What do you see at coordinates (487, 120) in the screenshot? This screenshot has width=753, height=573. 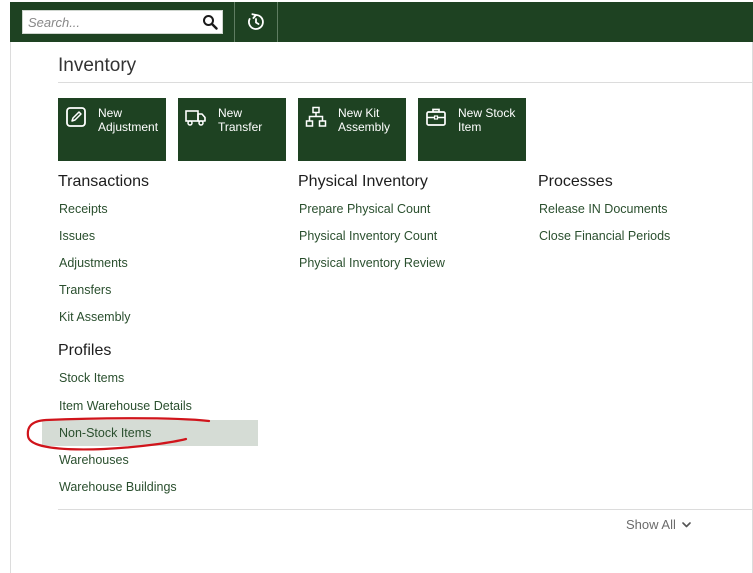 I see `tile-label: New Stock Item` at bounding box center [487, 120].